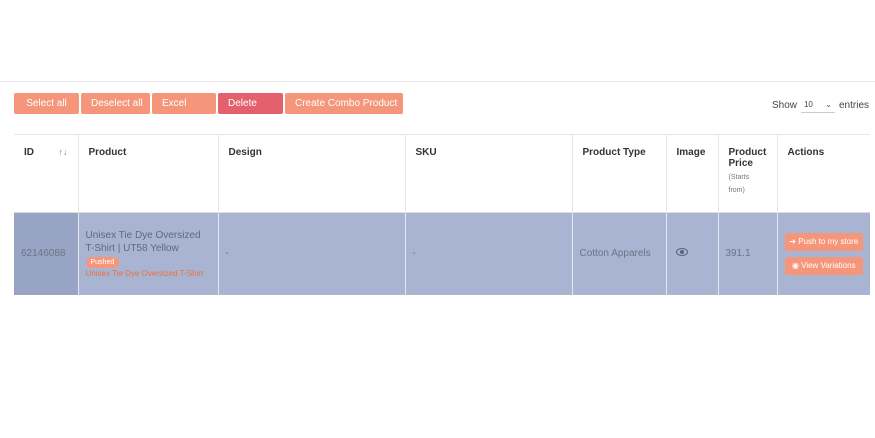 The height and width of the screenshot is (438, 875). I want to click on sort-icon: ↑↓, so click(63, 152).